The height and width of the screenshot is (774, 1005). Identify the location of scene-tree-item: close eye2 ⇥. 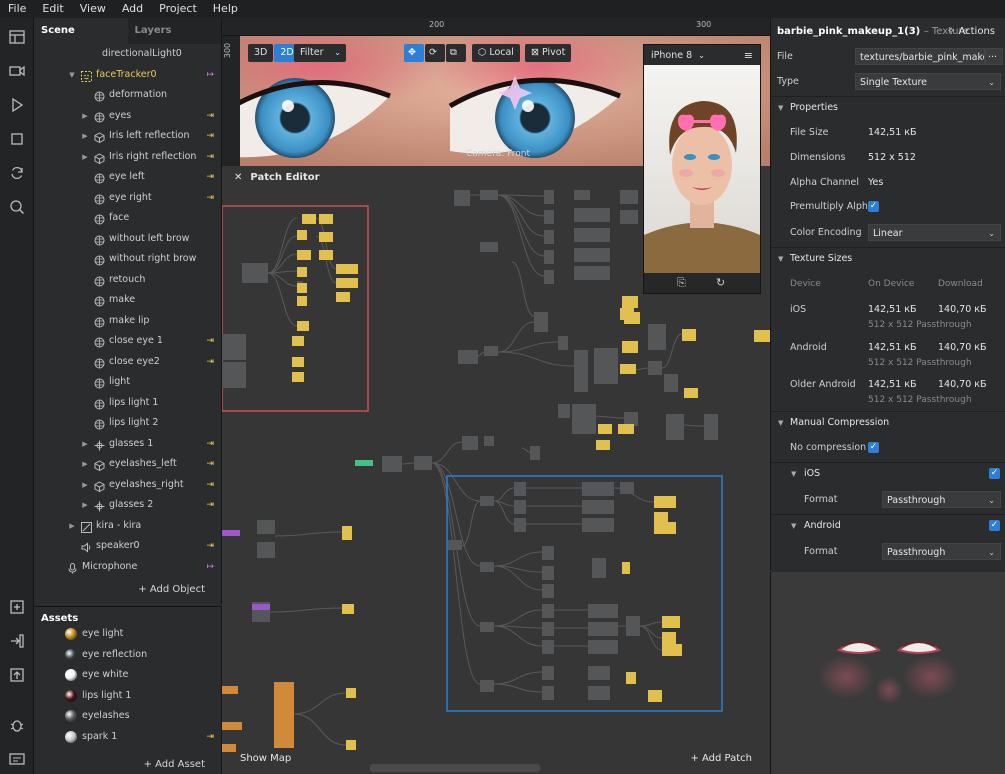
(128, 362).